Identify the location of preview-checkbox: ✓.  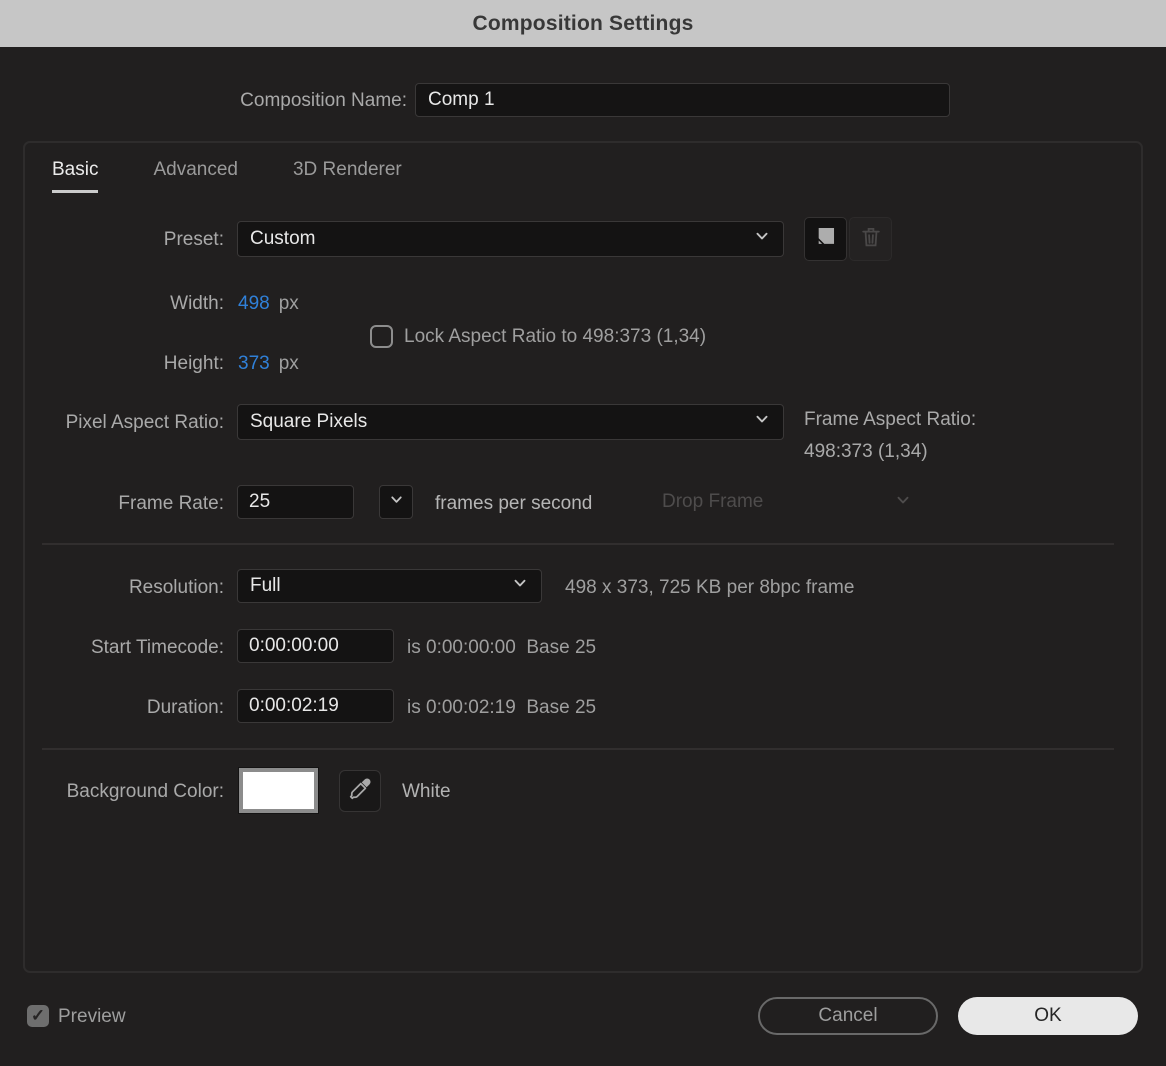
(38, 1016).